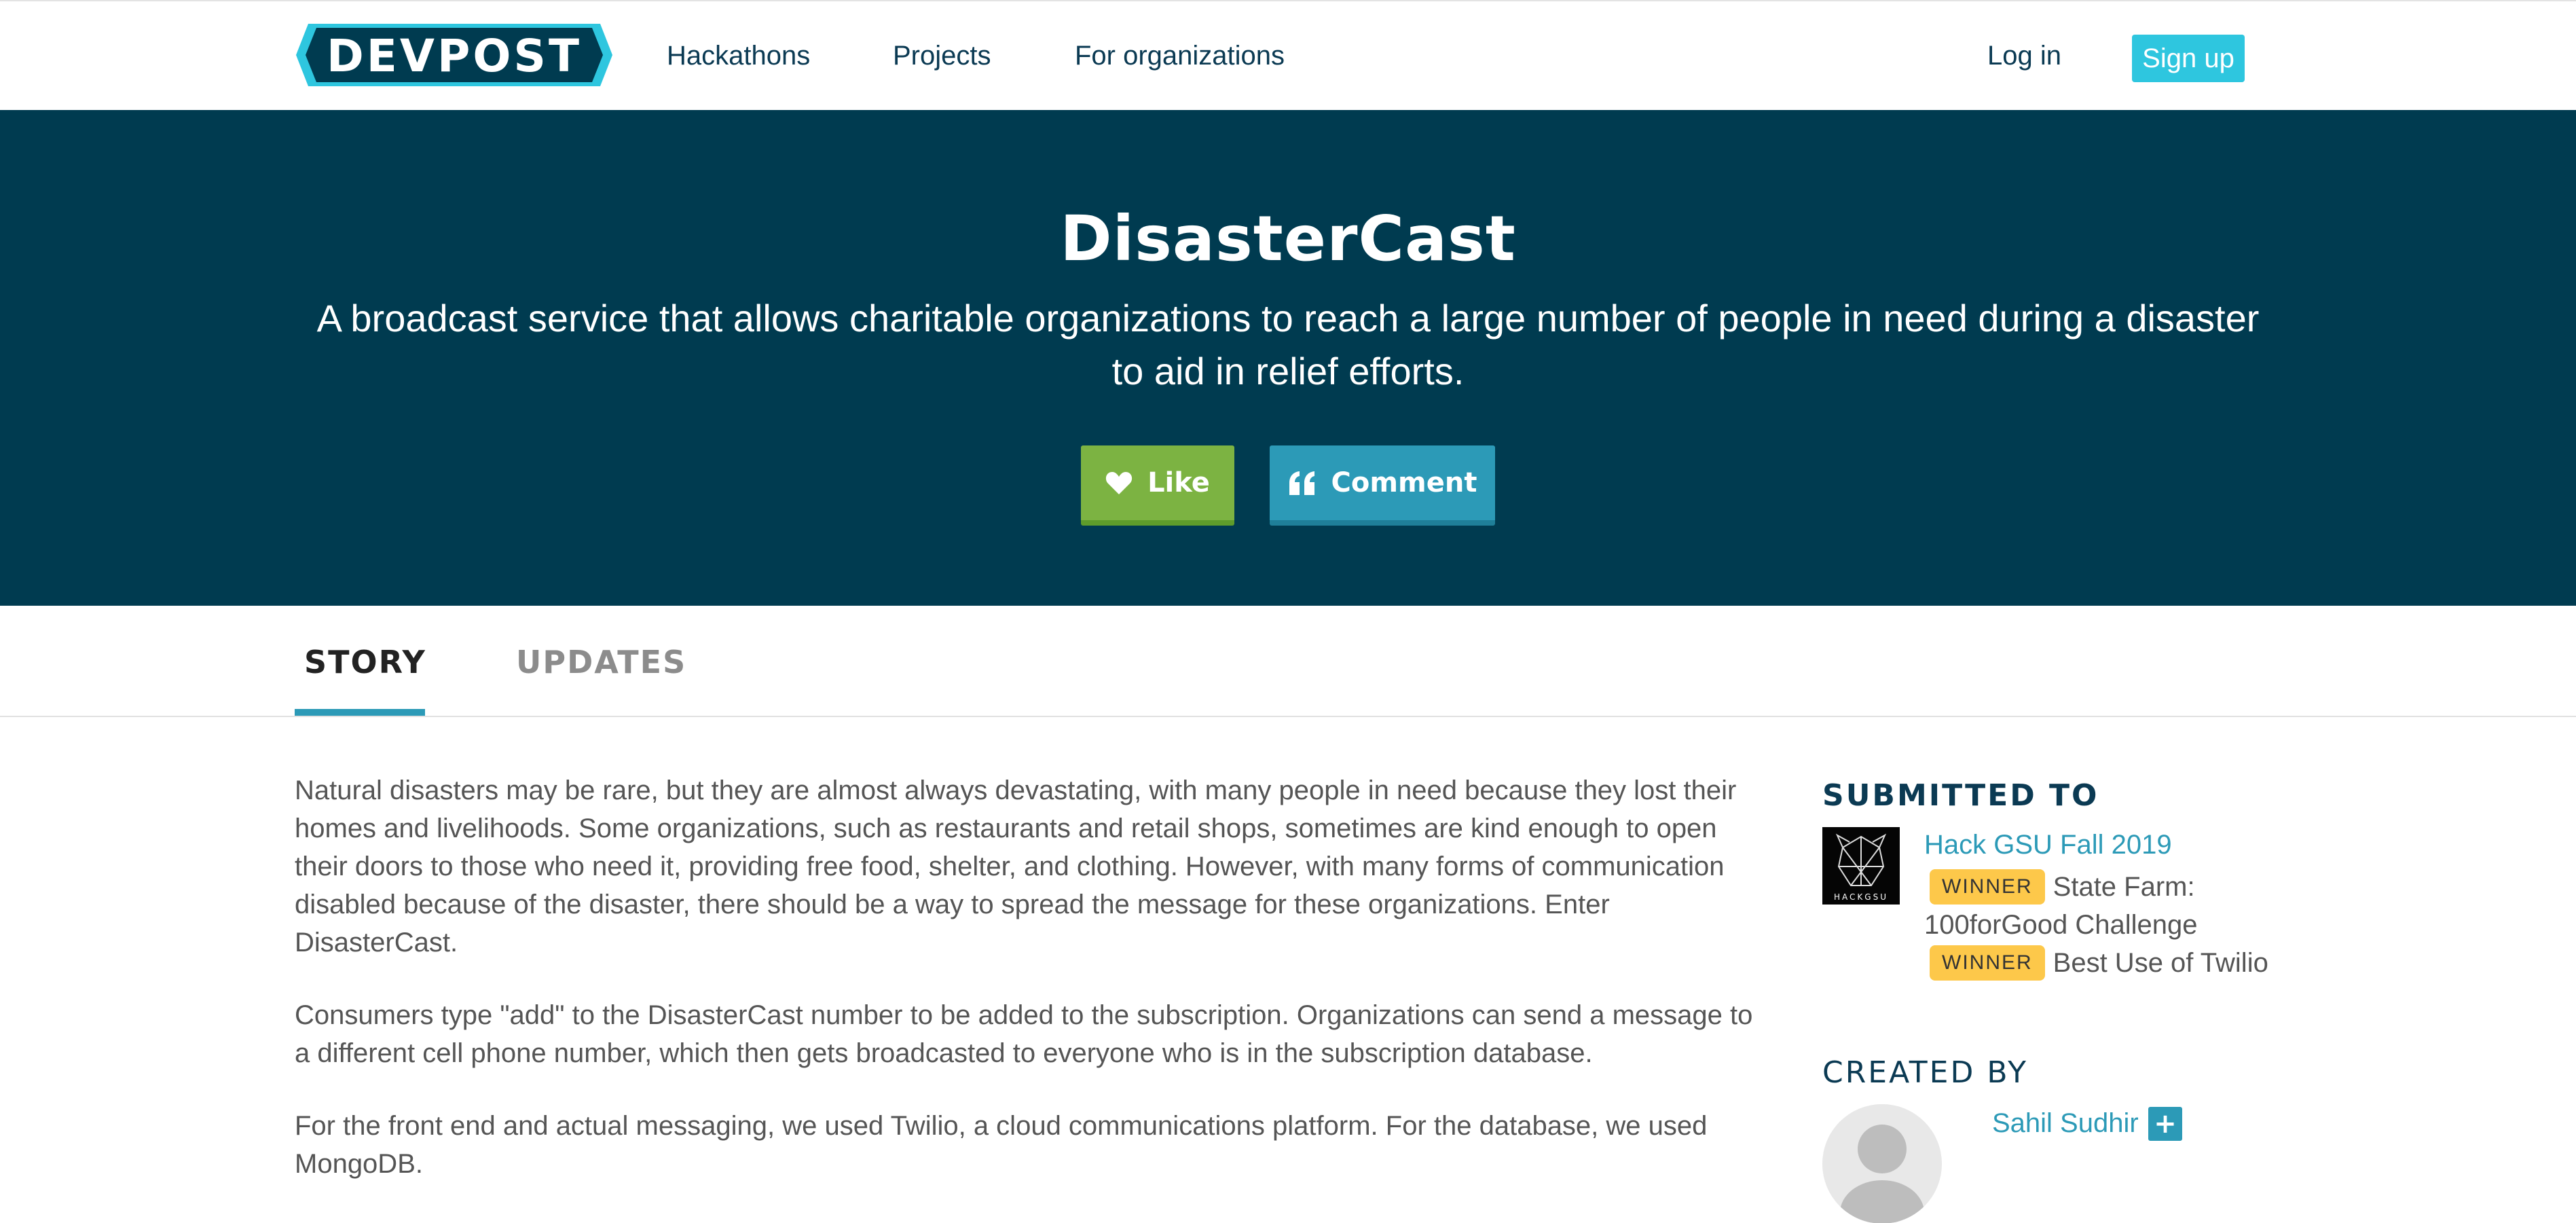 This screenshot has height=1223, width=2576. I want to click on tab-story: STORY, so click(365, 662).